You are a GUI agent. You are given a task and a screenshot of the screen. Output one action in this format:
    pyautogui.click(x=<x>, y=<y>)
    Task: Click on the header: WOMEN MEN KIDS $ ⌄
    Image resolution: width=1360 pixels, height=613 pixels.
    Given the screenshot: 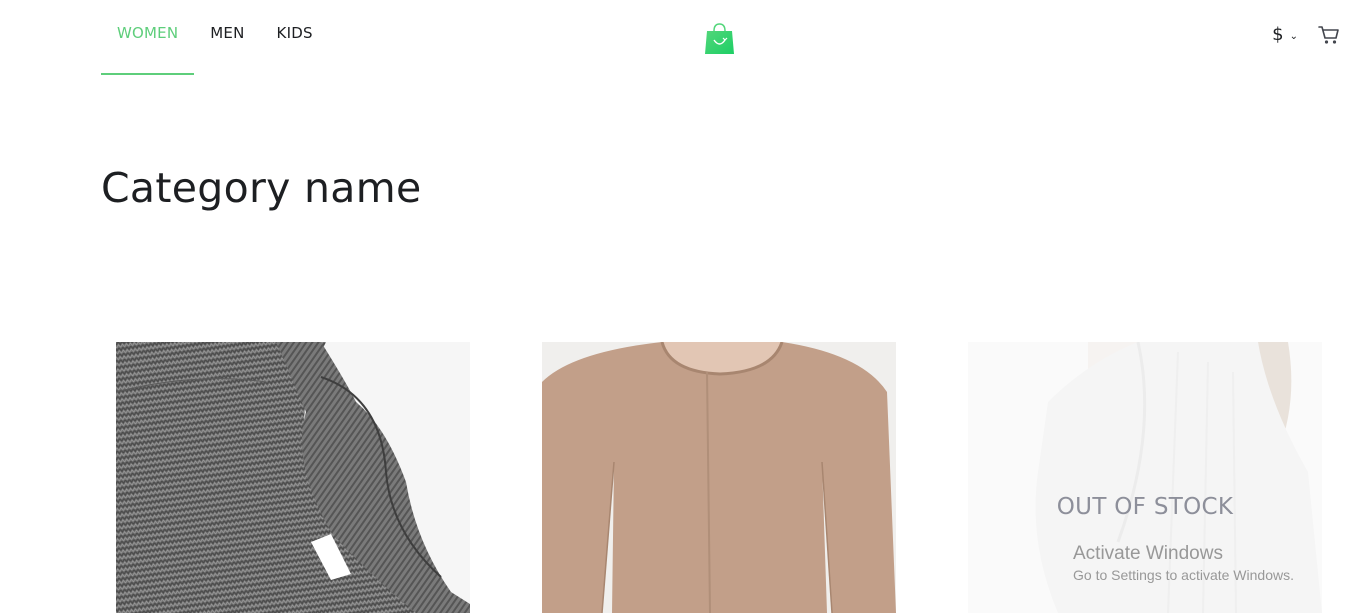 What is the action you would take?
    pyautogui.click(x=680, y=40)
    